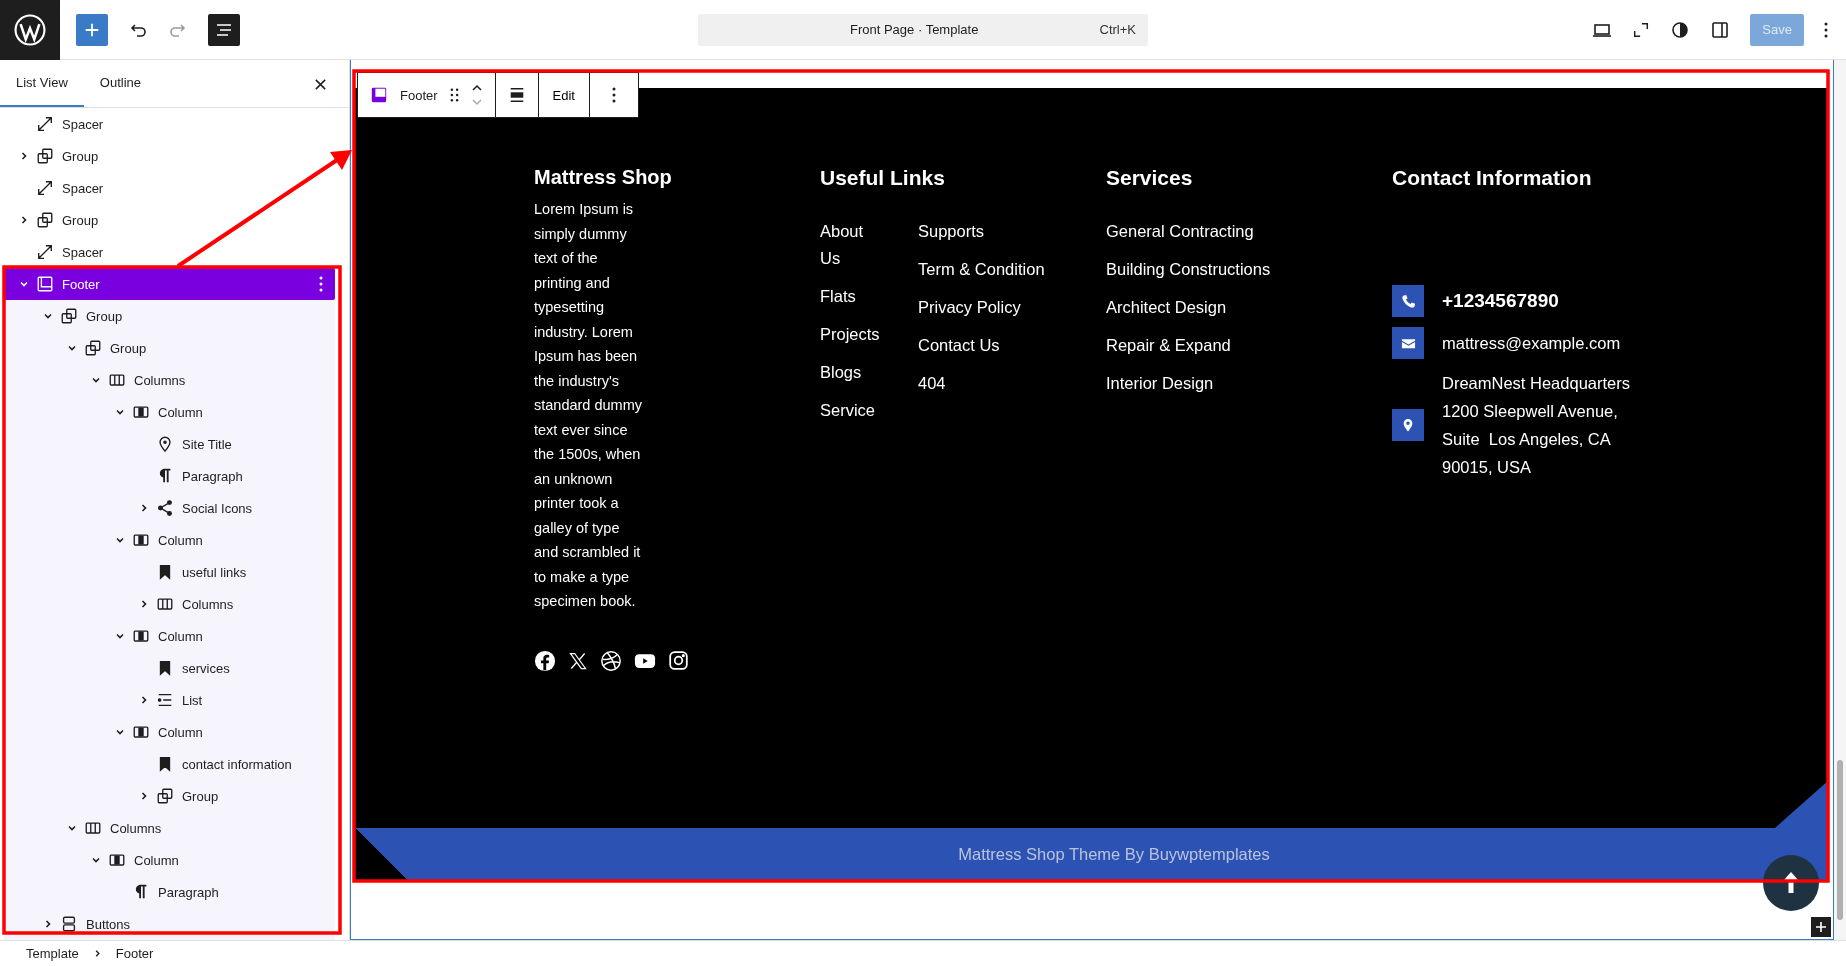 The height and width of the screenshot is (966, 1846). What do you see at coordinates (169, 700) in the screenshot?
I see `list-view-item: List` at bounding box center [169, 700].